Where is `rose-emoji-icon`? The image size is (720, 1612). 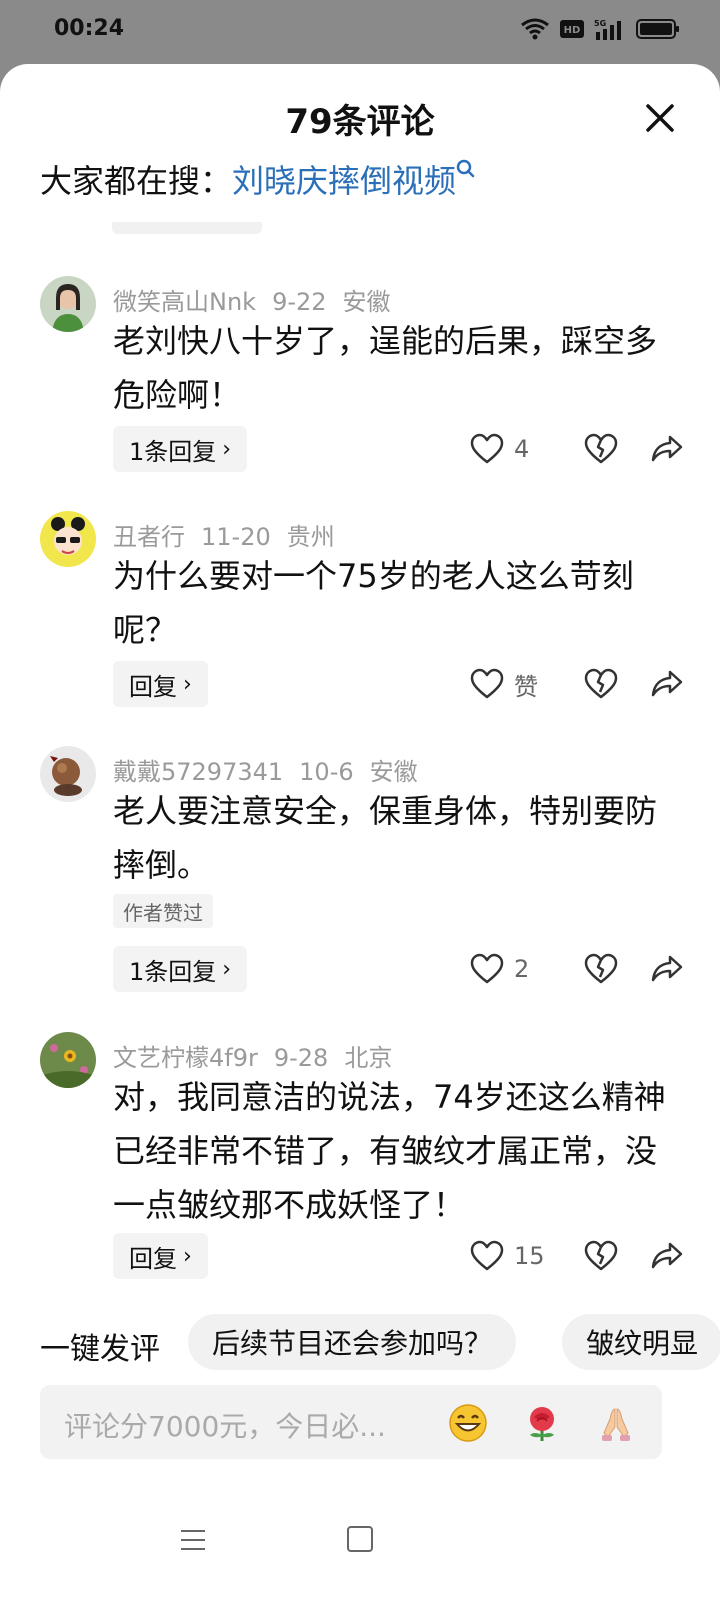 rose-emoji-icon is located at coordinates (542, 1423).